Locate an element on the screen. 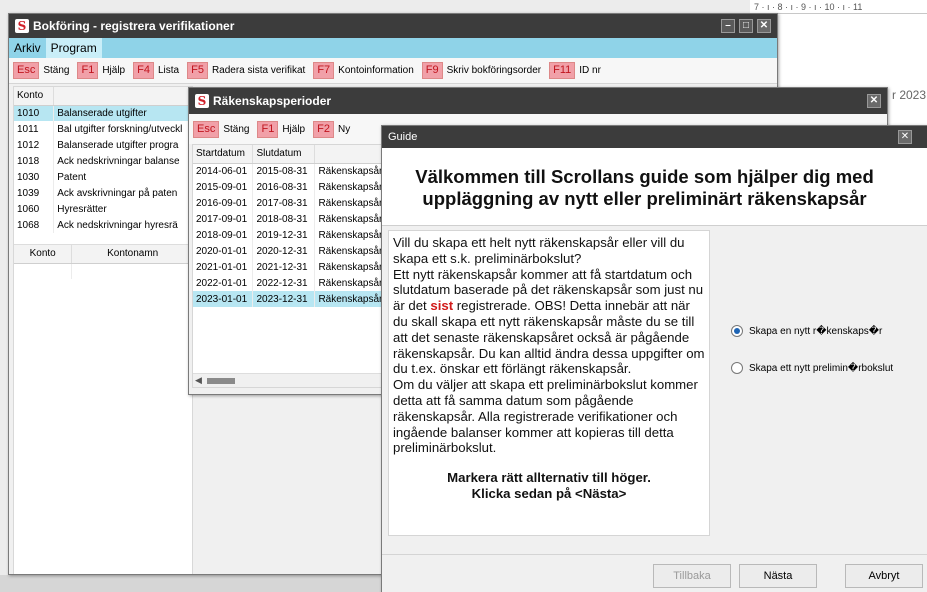  table-row: 1011 Bal utgifter forskning/utveckl is located at coordinates (103, 129).